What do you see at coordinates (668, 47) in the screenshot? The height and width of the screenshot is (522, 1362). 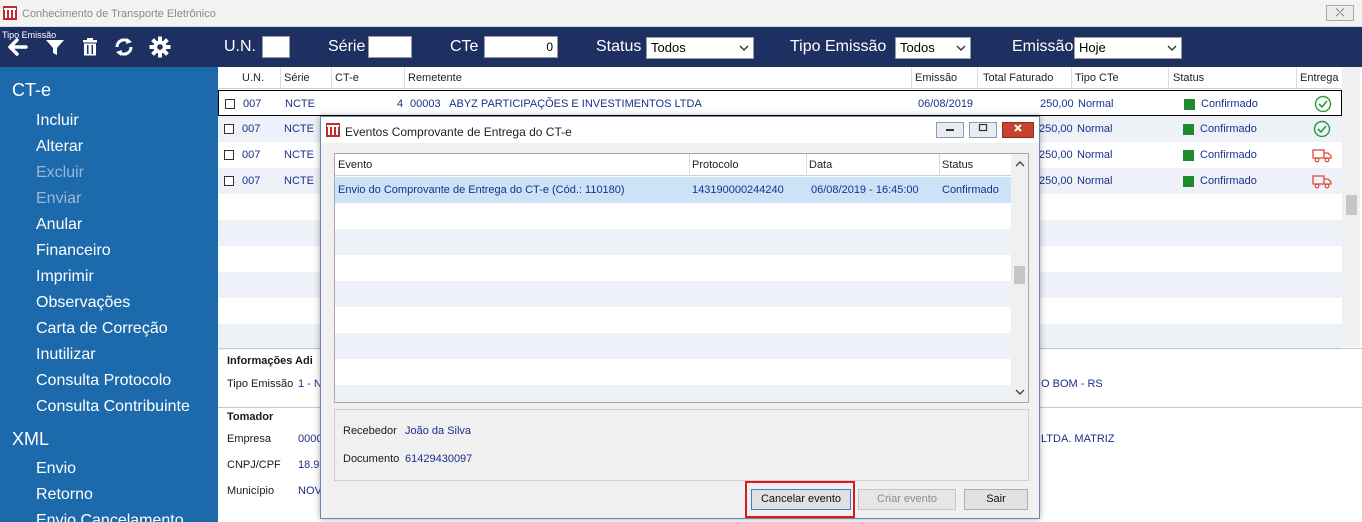 I see `status-select-value: Todos` at bounding box center [668, 47].